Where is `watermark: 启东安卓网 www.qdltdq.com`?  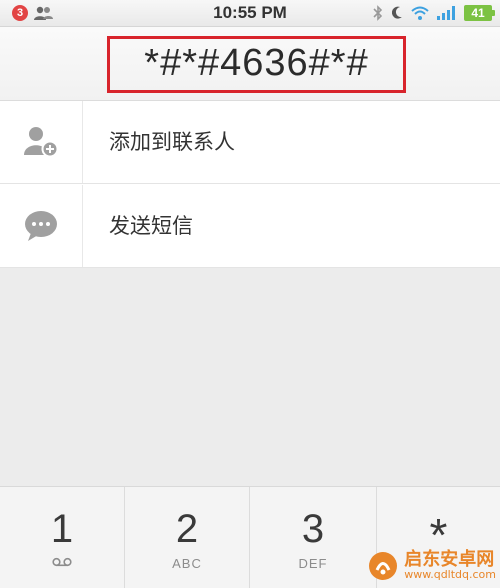
watermark: 启东安卓网 www.qdltdq.com is located at coordinates (432, 565).